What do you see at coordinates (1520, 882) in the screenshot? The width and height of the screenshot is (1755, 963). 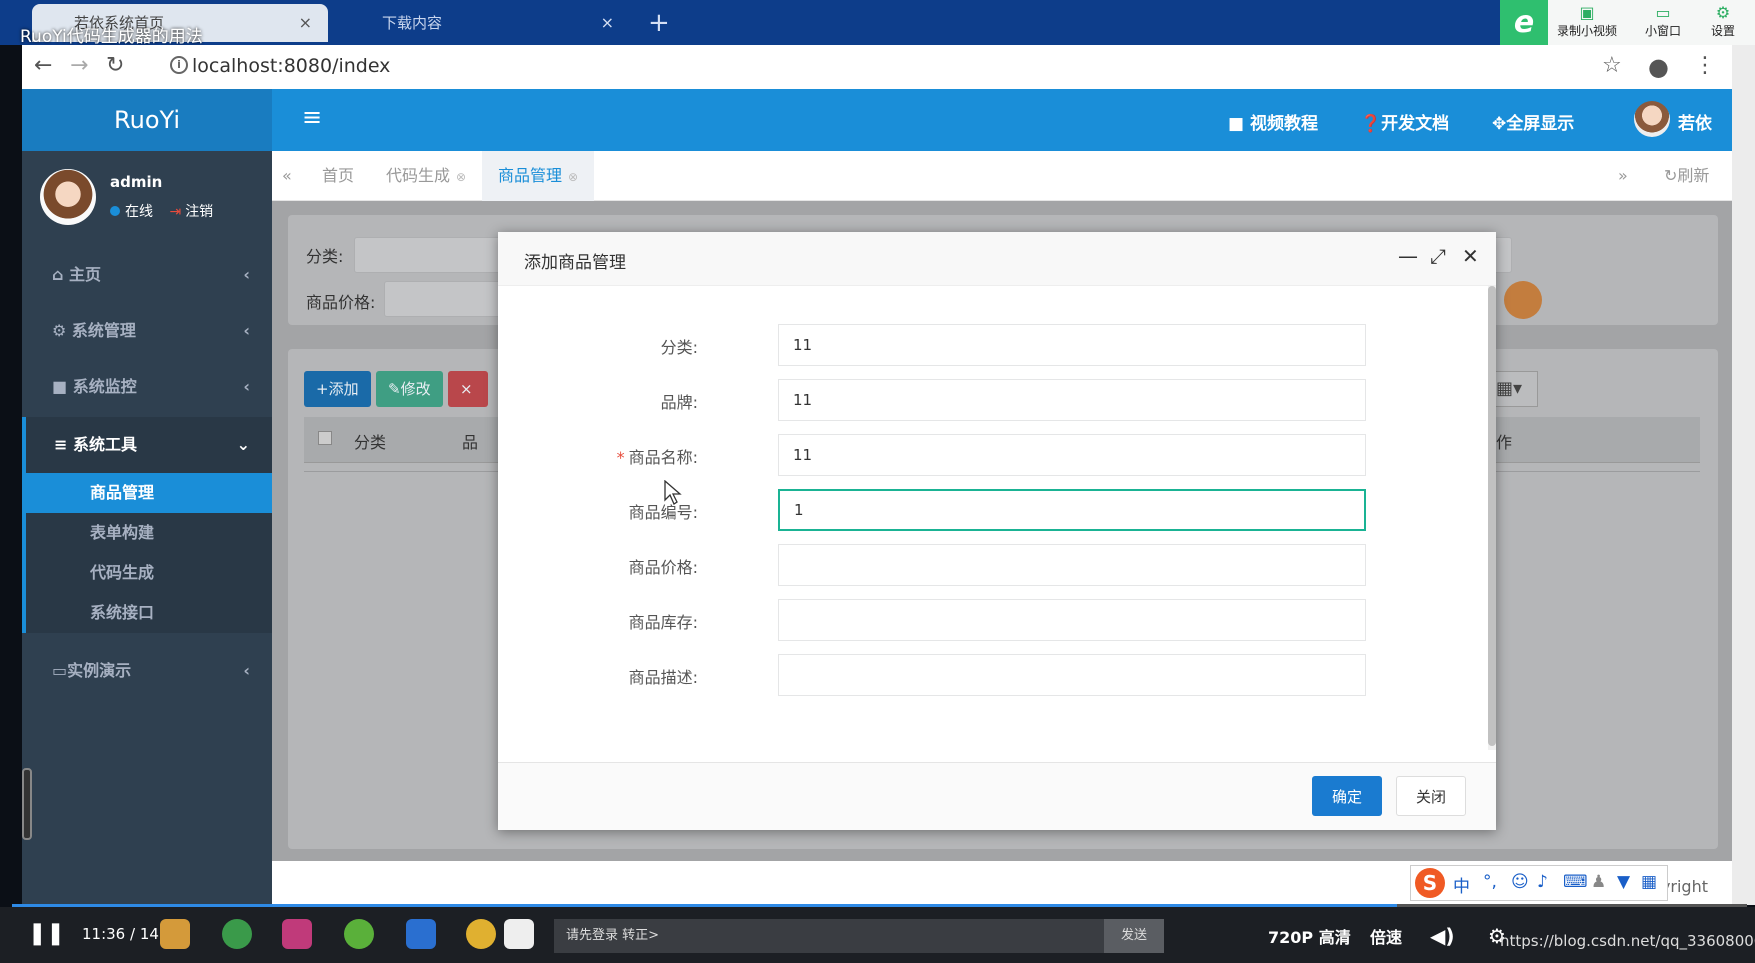 I see `emoji-icon: ☺` at bounding box center [1520, 882].